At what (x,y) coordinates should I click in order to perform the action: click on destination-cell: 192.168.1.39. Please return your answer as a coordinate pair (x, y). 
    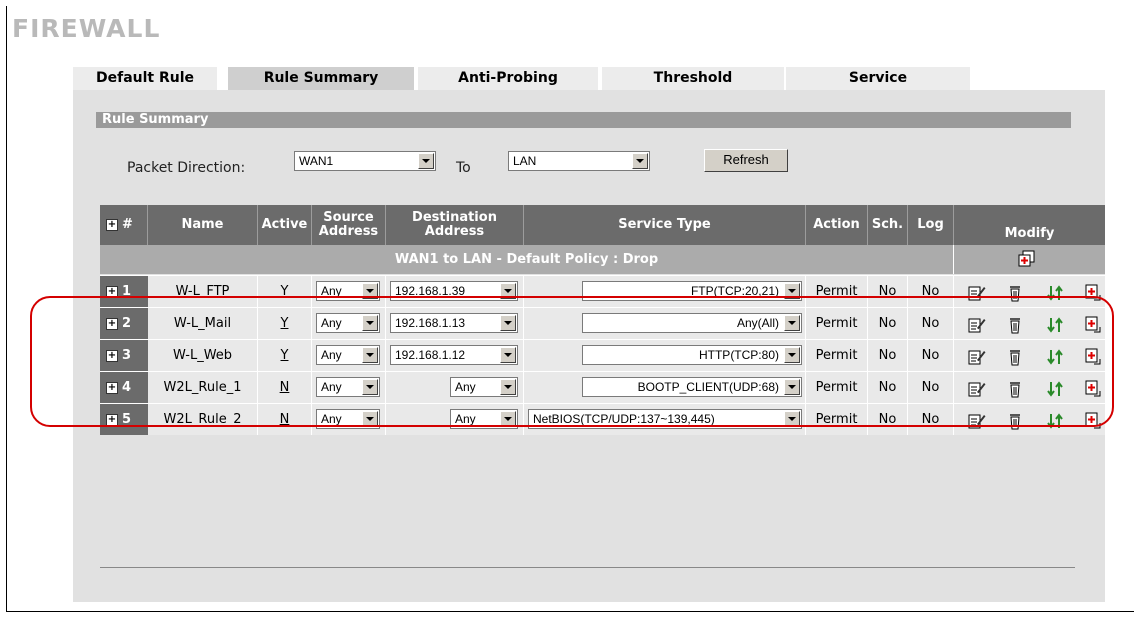
    Looking at the image, I should click on (455, 291).